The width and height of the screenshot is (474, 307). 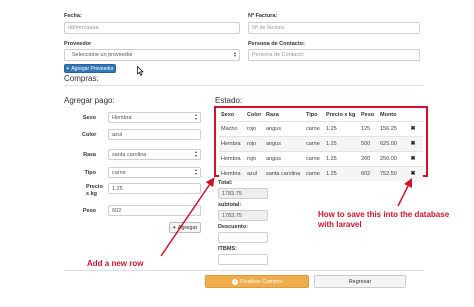 What do you see at coordinates (235, 281) in the screenshot?
I see `check-circle-icon: ✓` at bounding box center [235, 281].